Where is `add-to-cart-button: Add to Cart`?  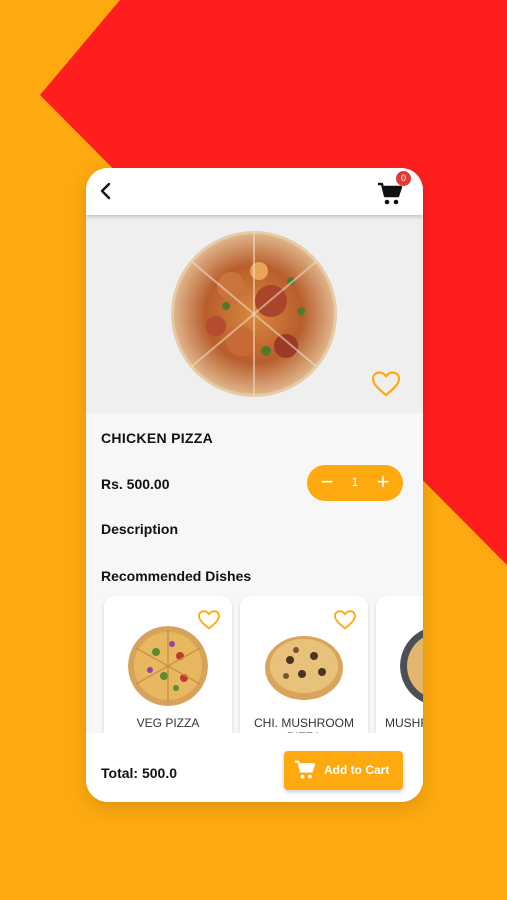
add-to-cart-button: Add to Cart is located at coordinates (343, 770).